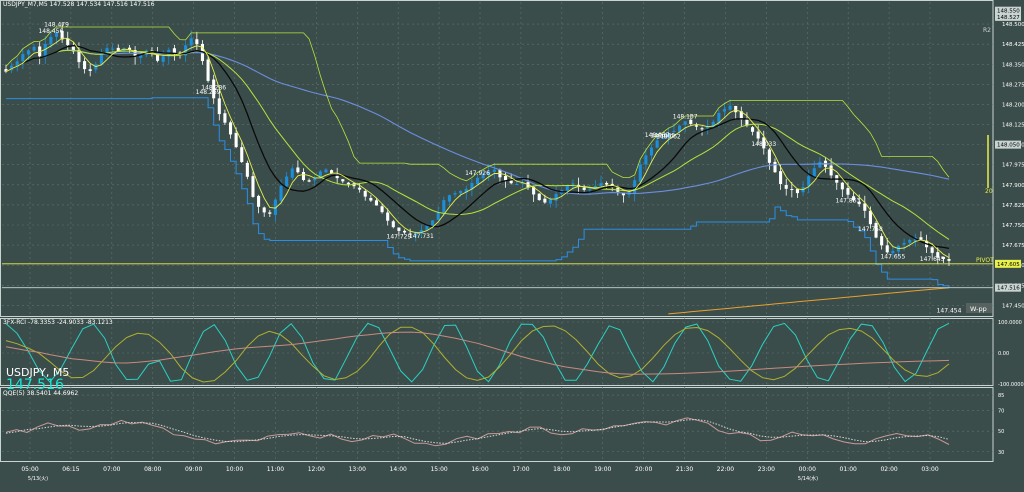 The height and width of the screenshot is (492, 1024). I want to click on wpp-label: W-pp, so click(978, 309).